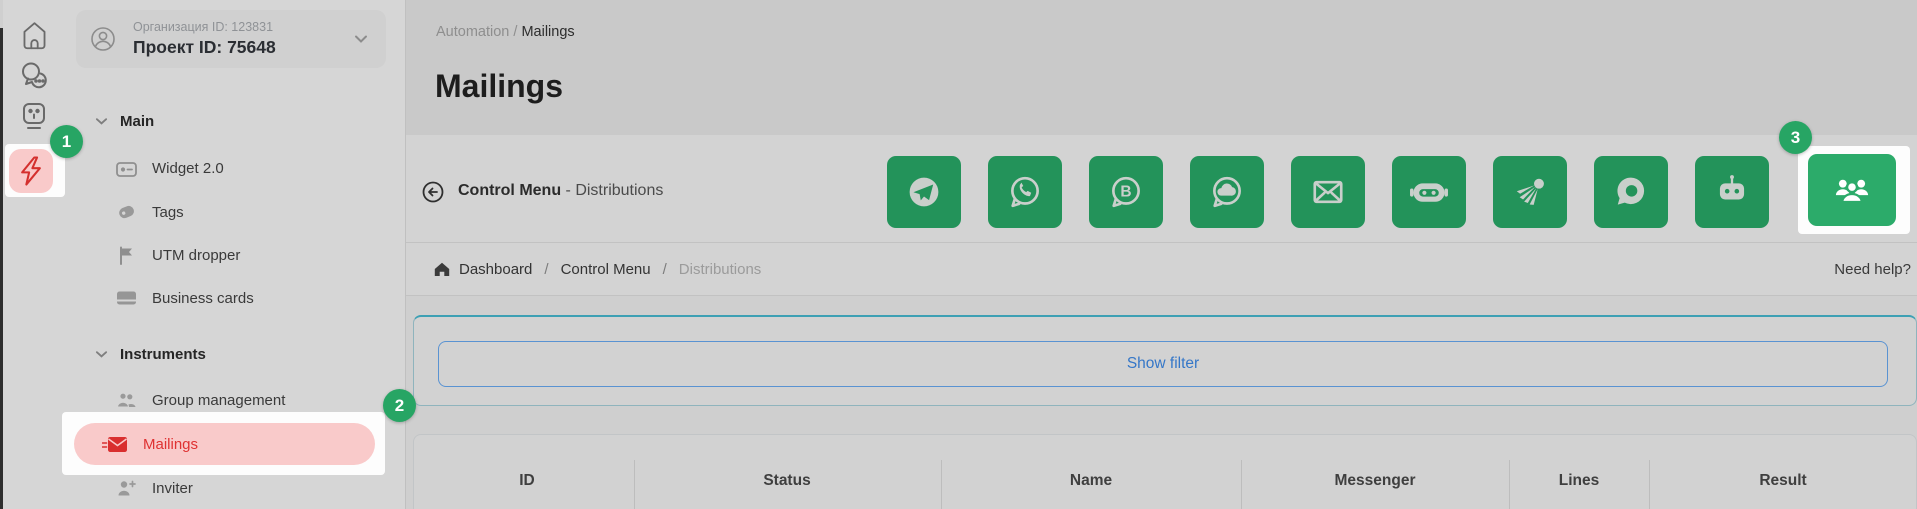 Image resolution: width=1917 pixels, height=509 pixels. I want to click on show-filter-button: Show filter, so click(1163, 364).